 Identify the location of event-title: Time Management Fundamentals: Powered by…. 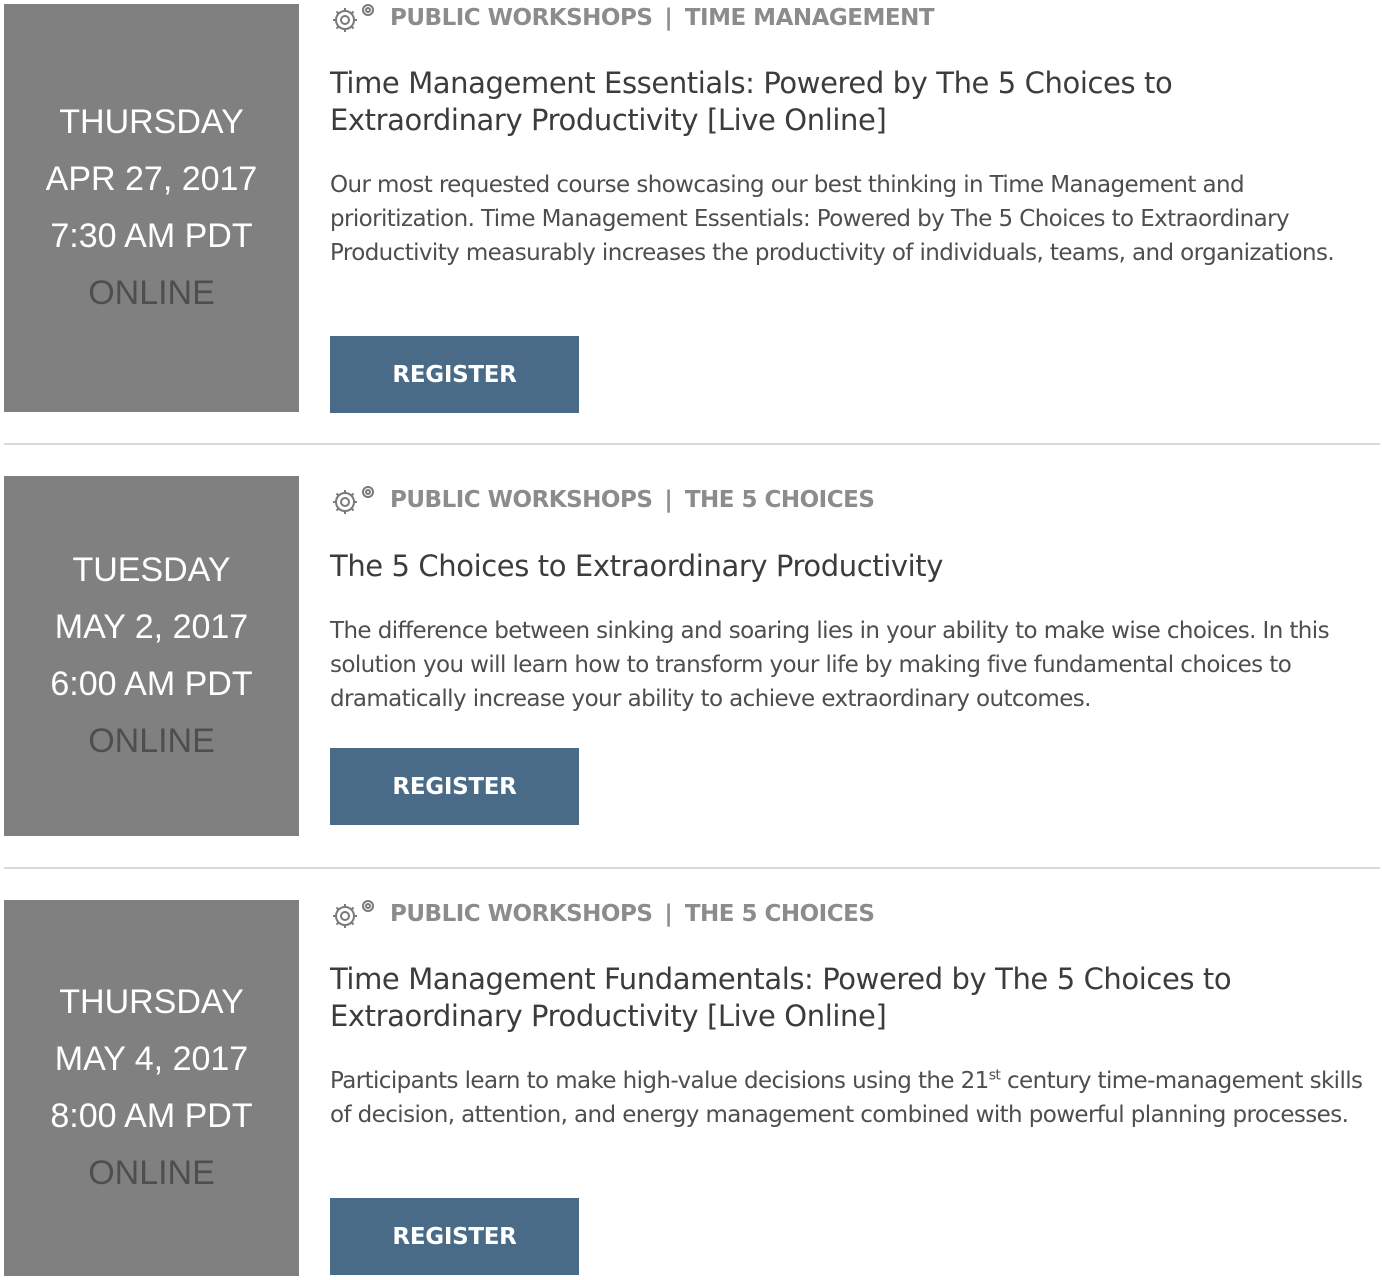
(850, 998).